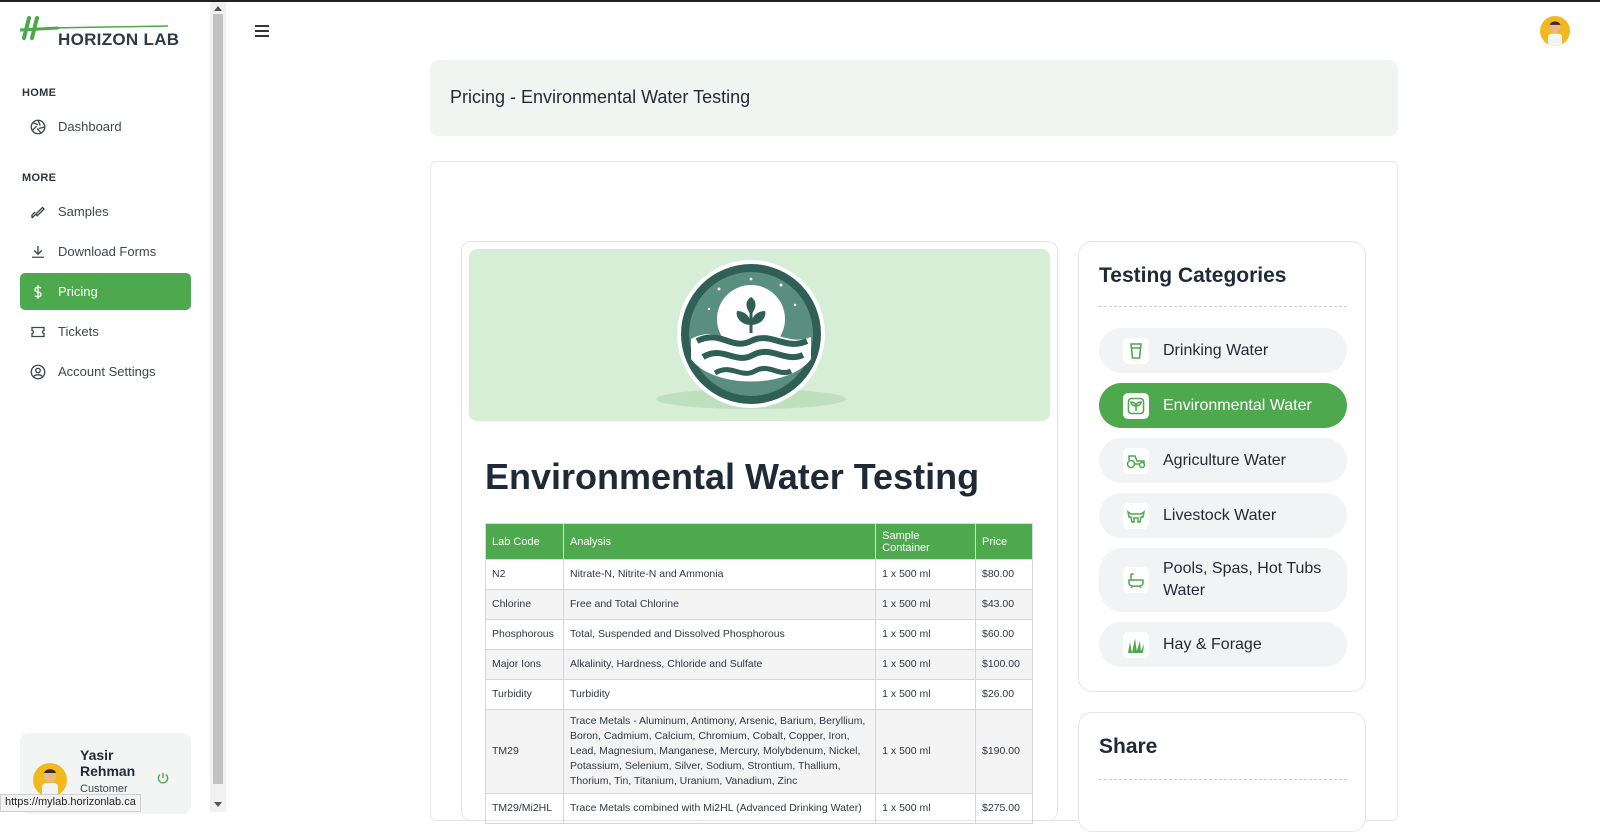  Describe the element at coordinates (1222, 772) in the screenshot. I see `share-card: Share` at that location.